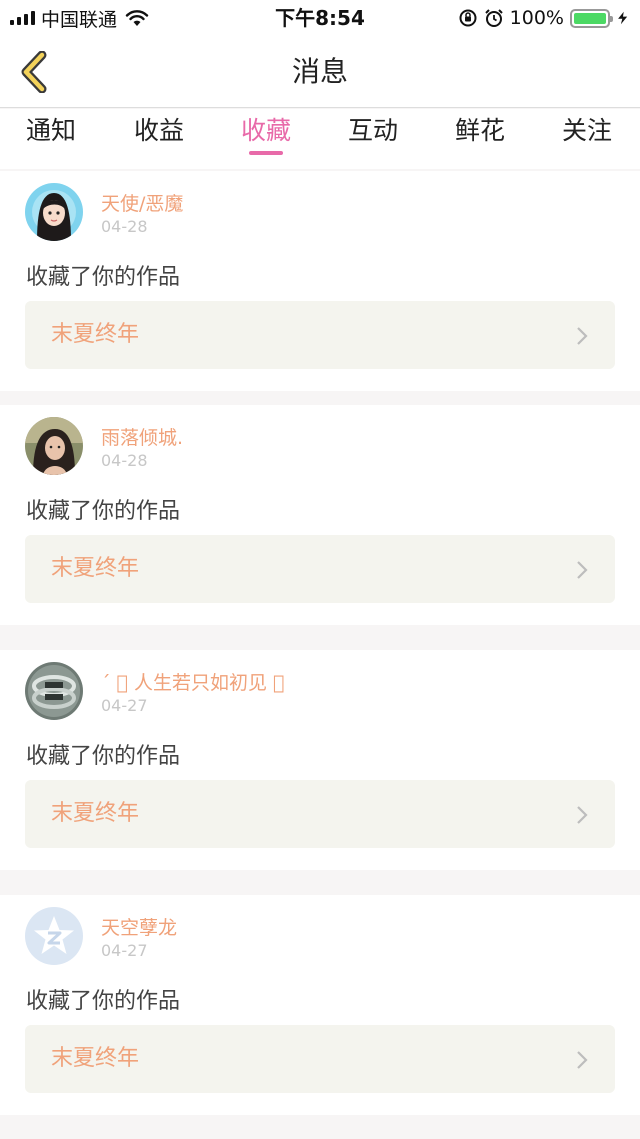 This screenshot has height=1139, width=640. I want to click on status-bar: 中国联通 下午8:54 100%, so click(320, 18).